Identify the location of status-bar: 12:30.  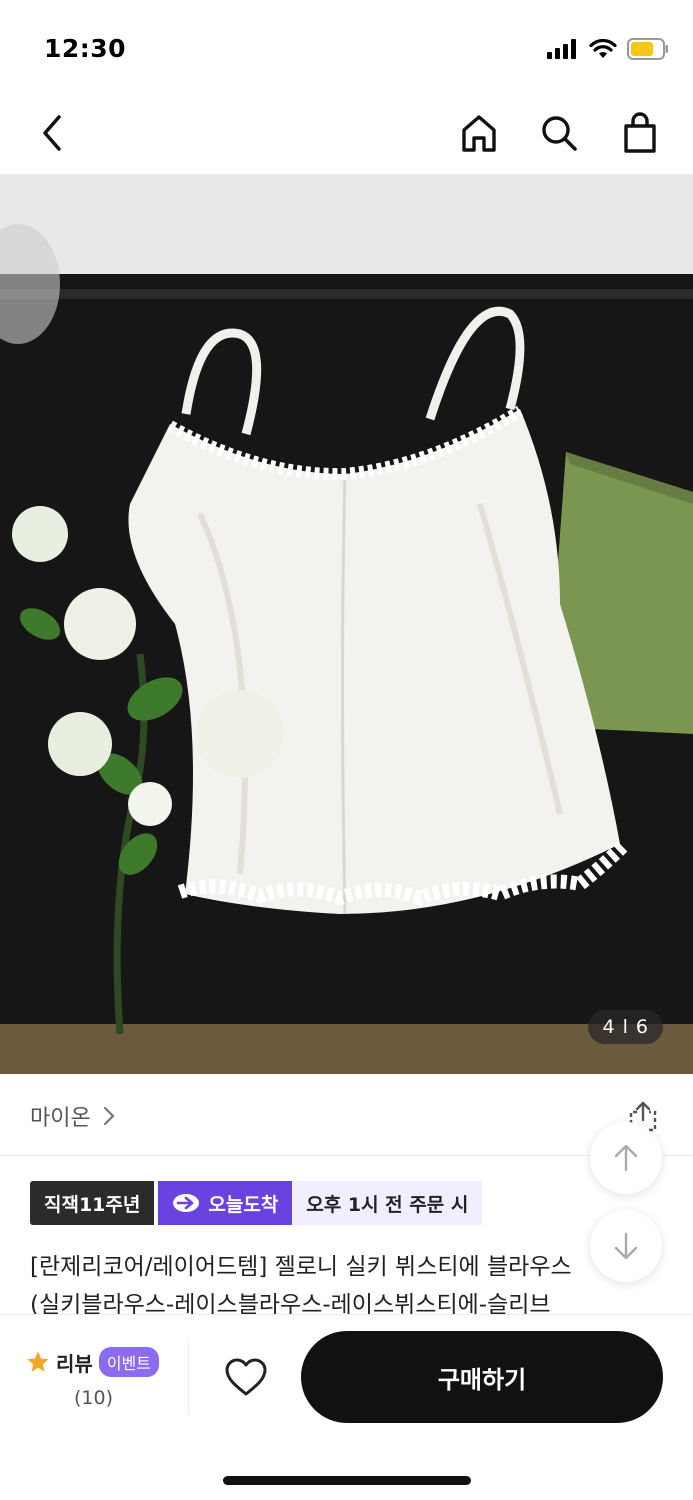
(346, 50).